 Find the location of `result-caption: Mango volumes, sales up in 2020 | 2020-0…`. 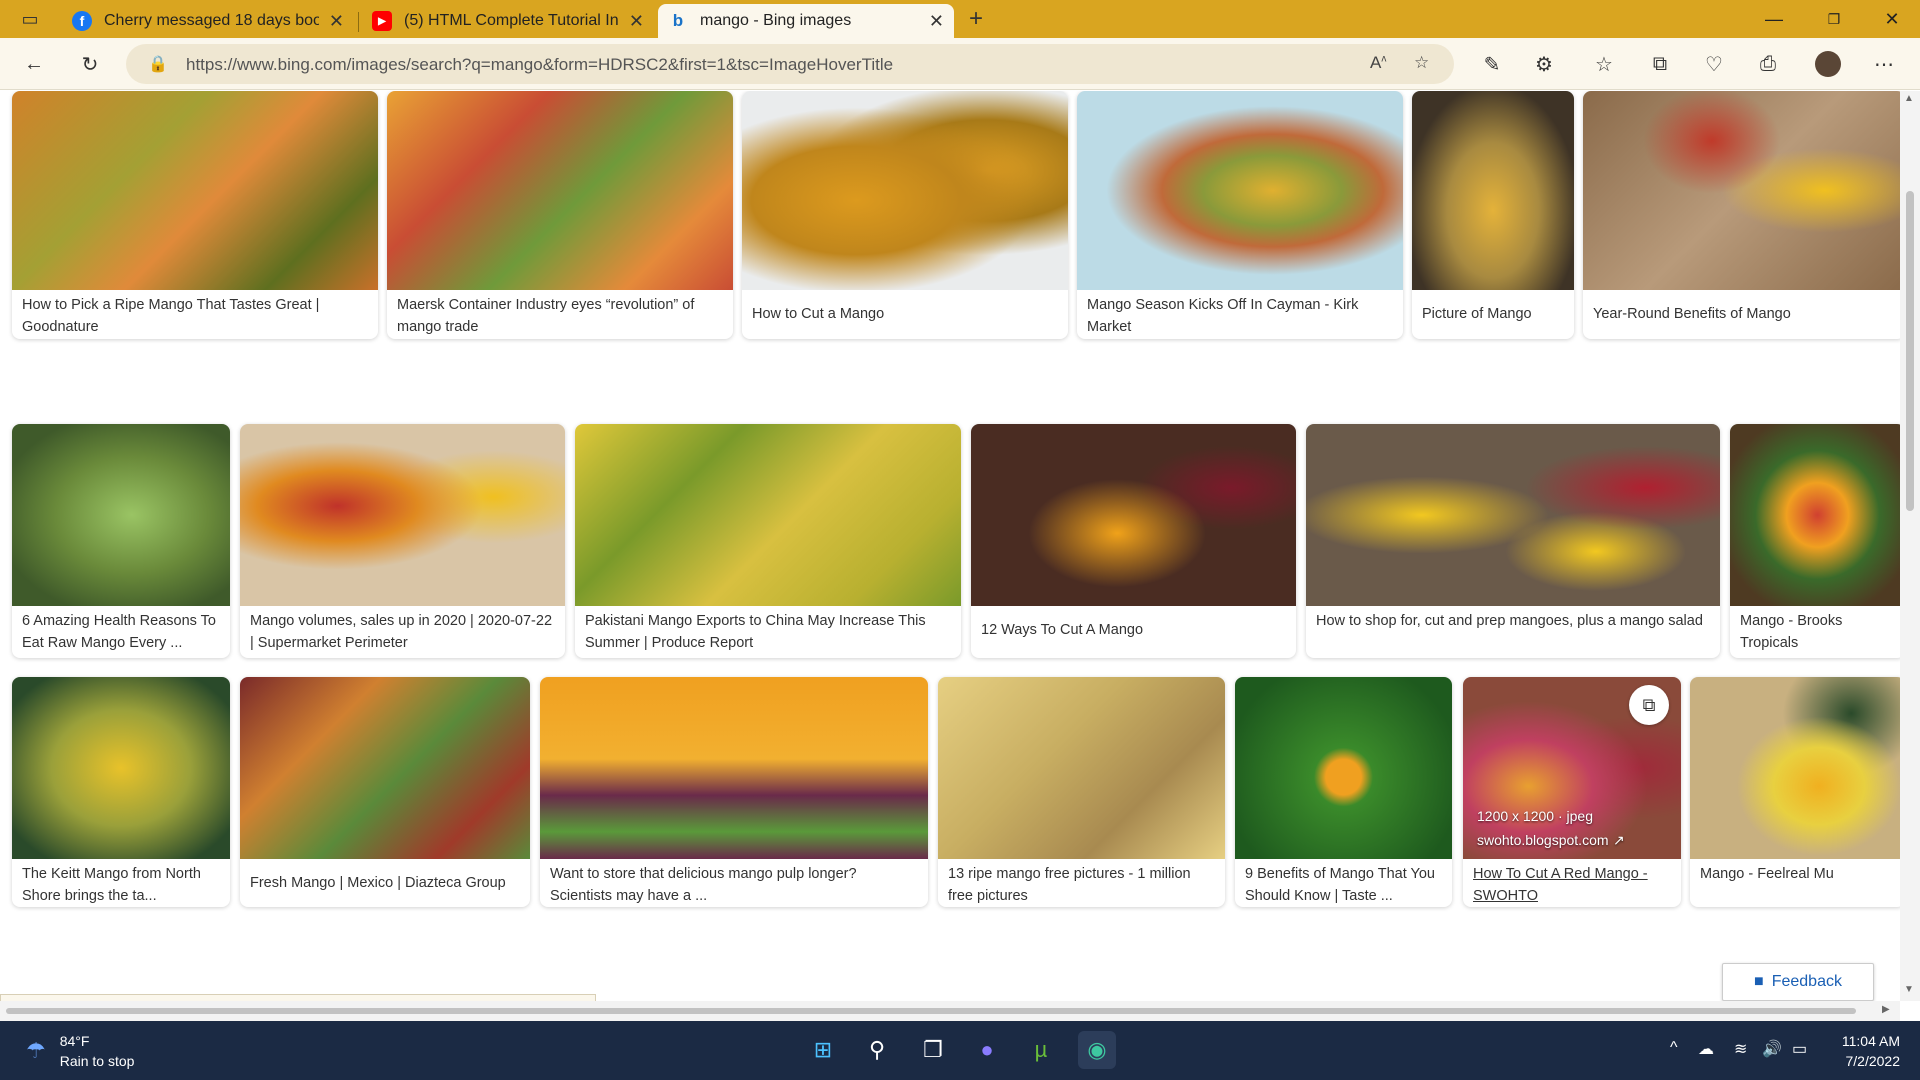

result-caption: Mango volumes, sales up in 2020 | 2020-0… is located at coordinates (403, 632).